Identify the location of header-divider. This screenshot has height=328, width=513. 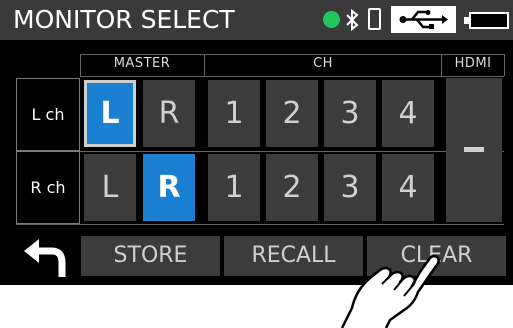
(292, 76).